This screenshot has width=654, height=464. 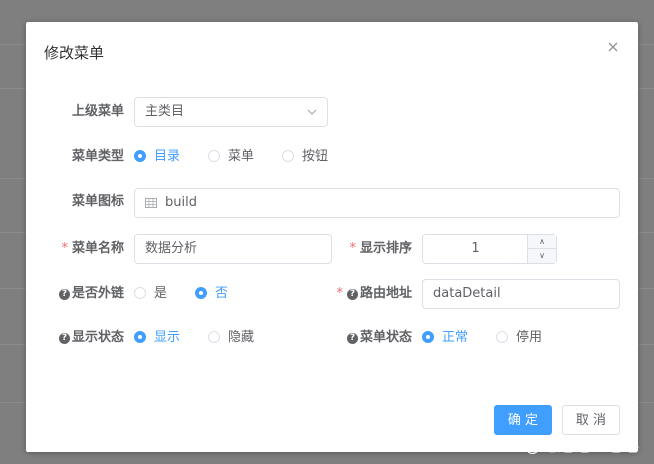 I want to click on menu-type-option-directory: 目录, so click(x=157, y=157).